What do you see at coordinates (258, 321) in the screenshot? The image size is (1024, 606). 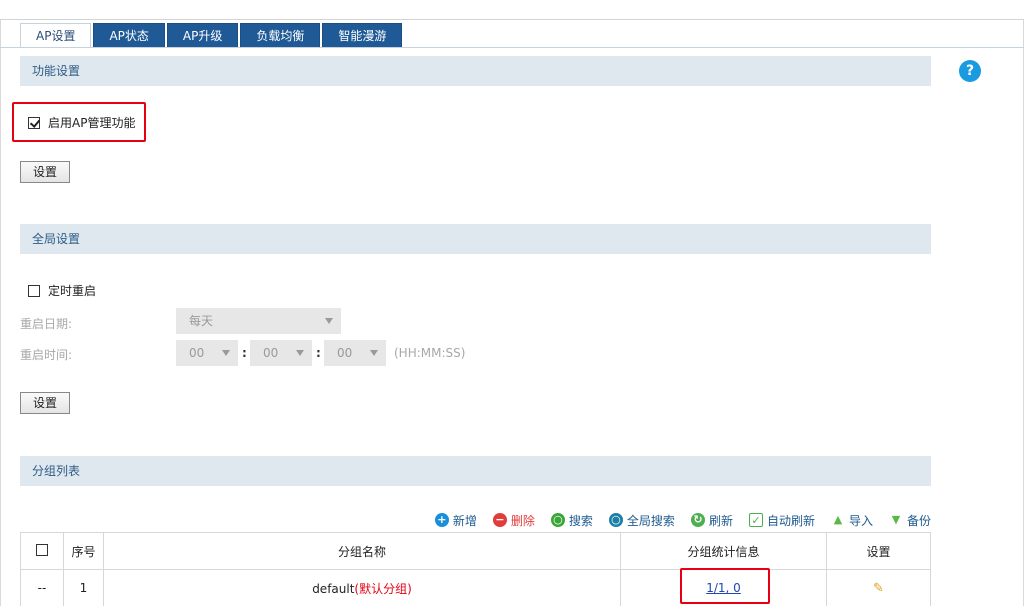 I see `reboot-date-select: 每天` at bounding box center [258, 321].